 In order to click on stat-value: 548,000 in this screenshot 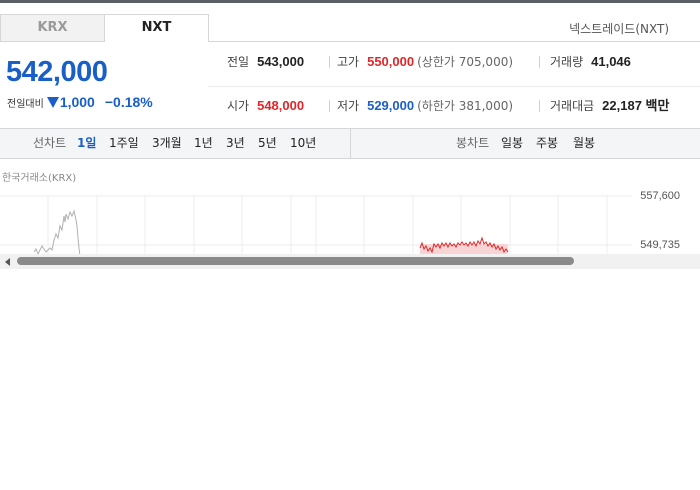, I will do `click(281, 105)`.